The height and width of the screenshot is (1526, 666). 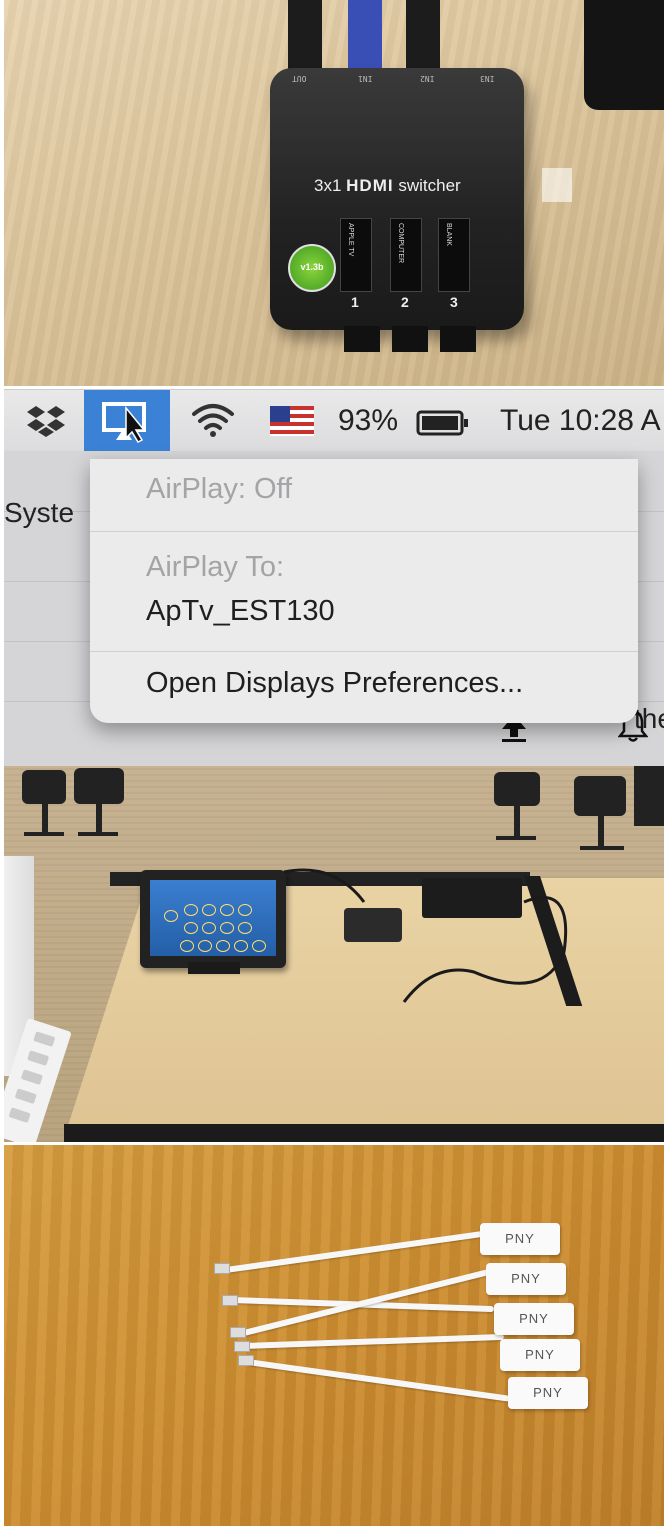 What do you see at coordinates (557, 185) in the screenshot?
I see `tape-strip` at bounding box center [557, 185].